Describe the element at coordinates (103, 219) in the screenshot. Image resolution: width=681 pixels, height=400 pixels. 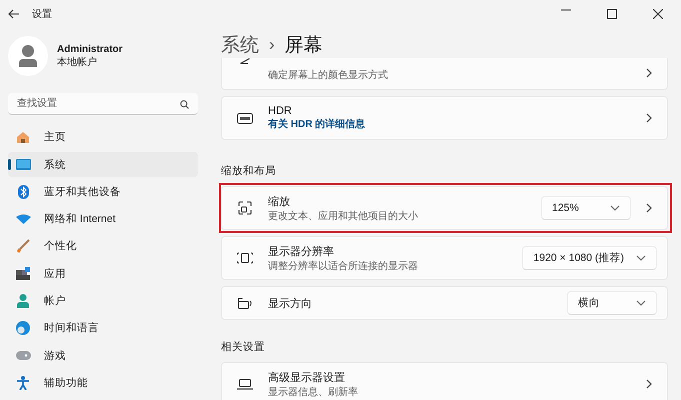
I see `sidebar-item: 网络和 Internet` at that location.